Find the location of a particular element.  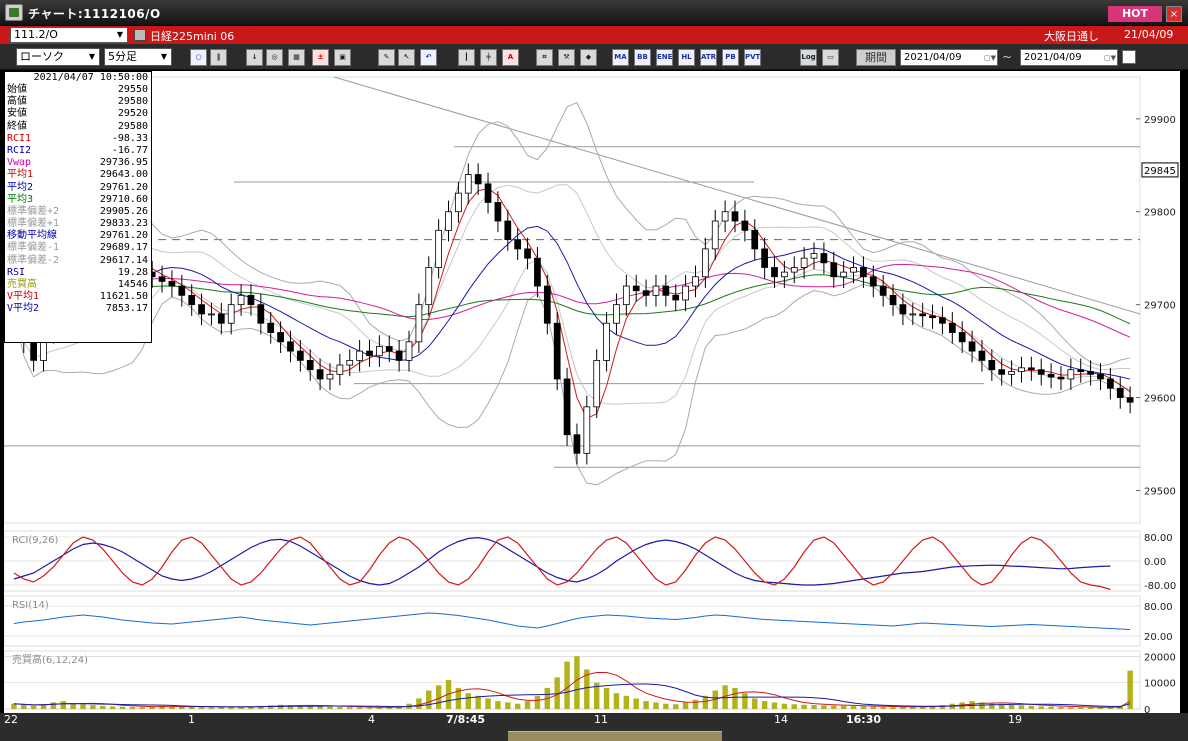

wrench-icon: ⚒ is located at coordinates (566, 57).